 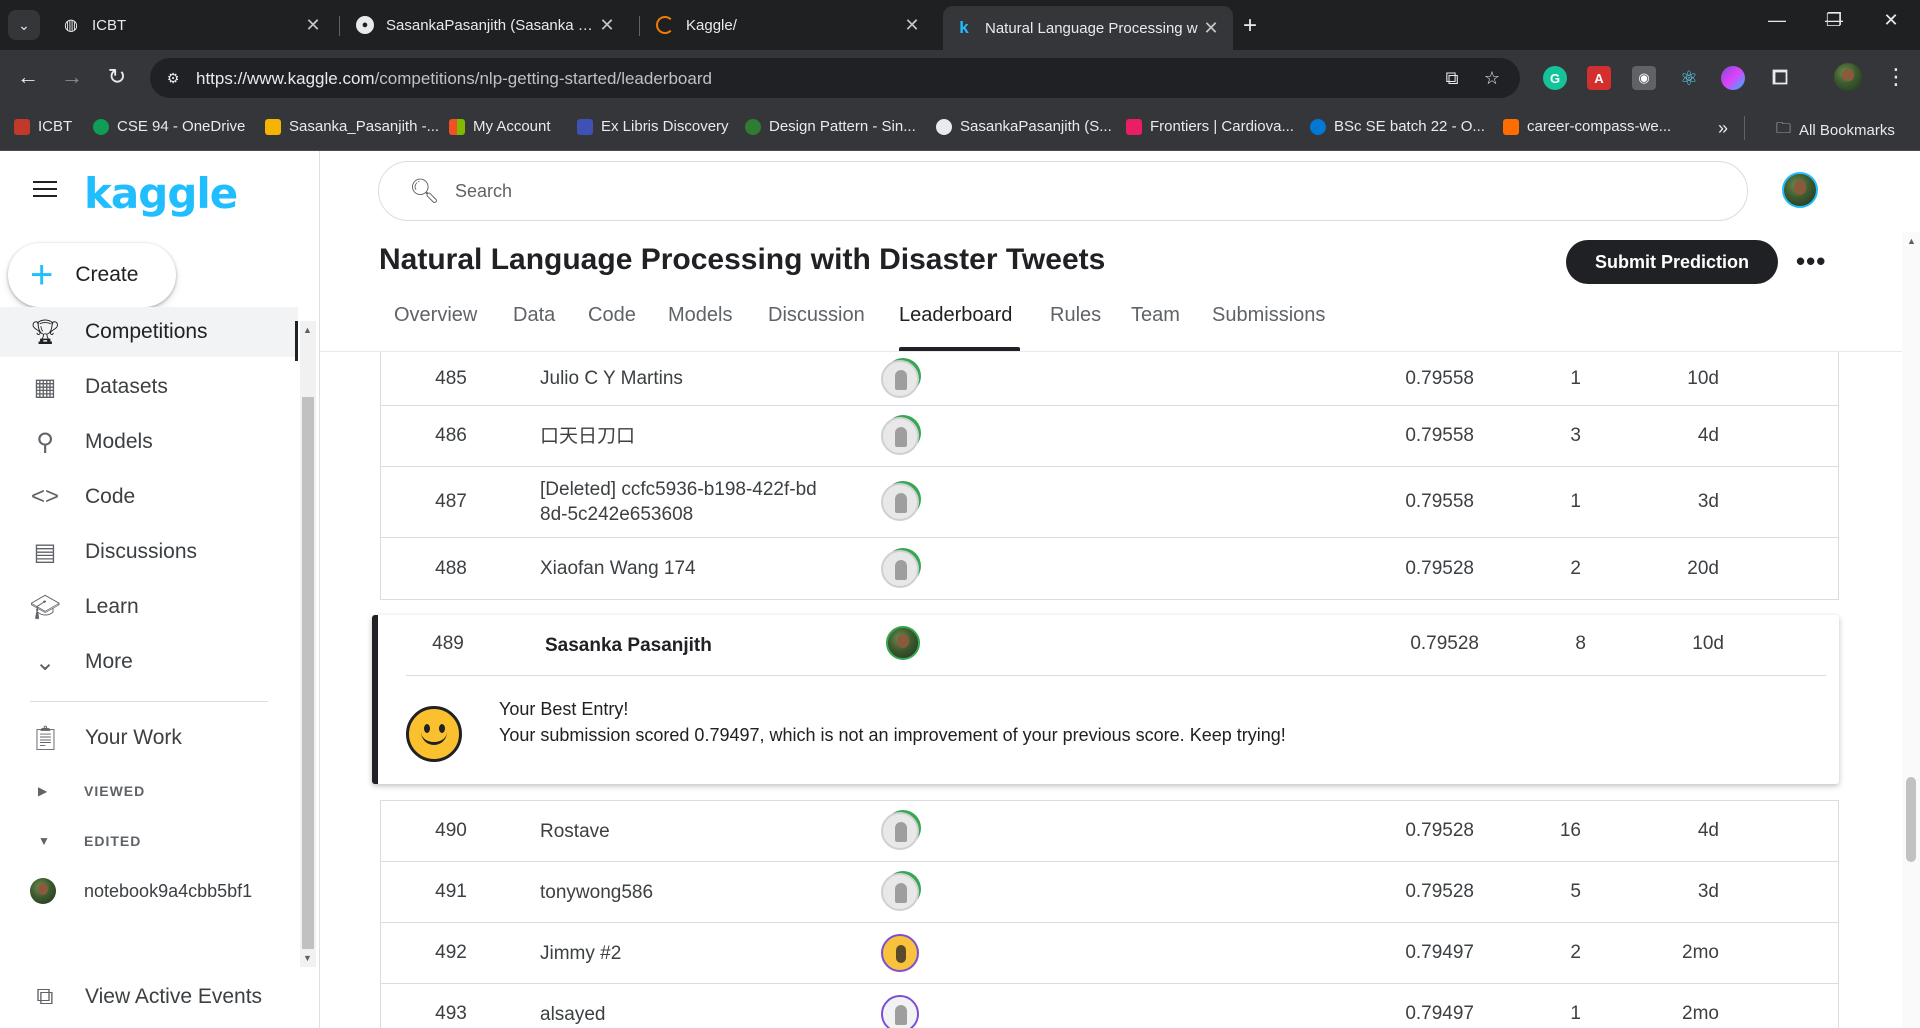 I want to click on tab-team: Team, so click(x=1155, y=315).